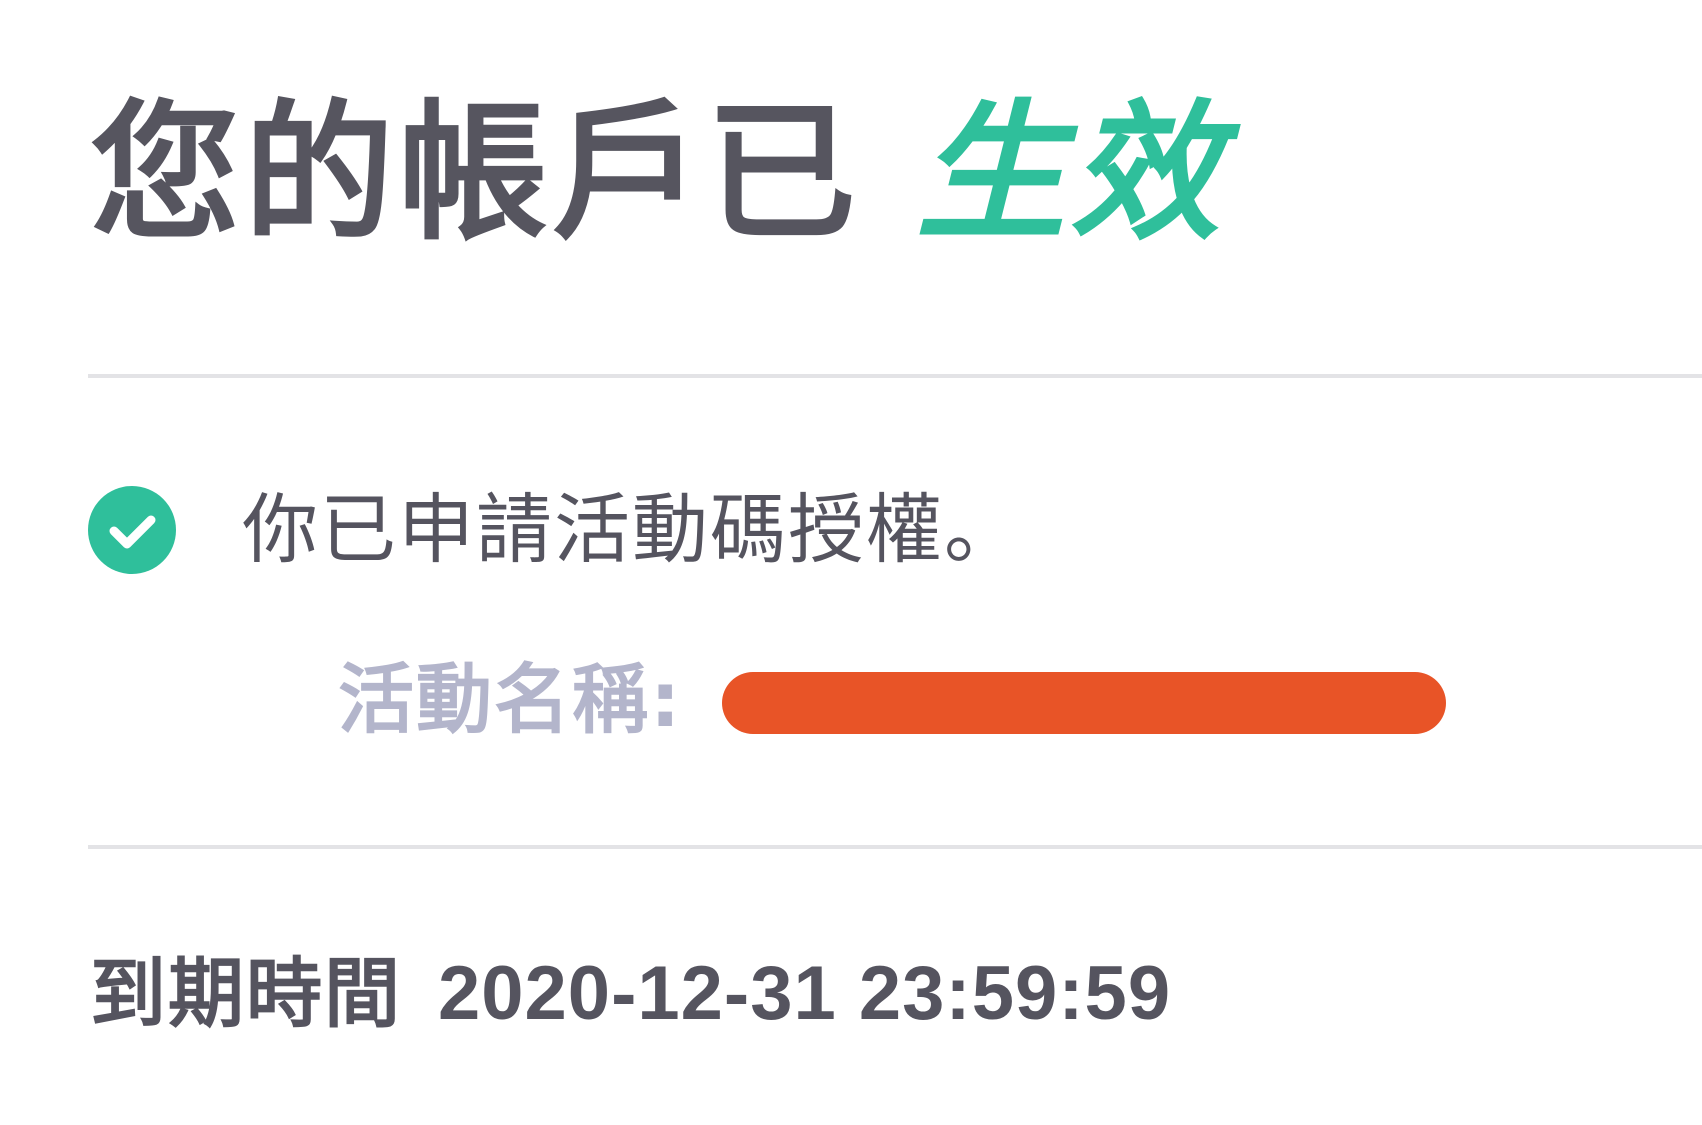 This screenshot has width=1702, height=1125. What do you see at coordinates (132, 530) in the screenshot?
I see `check-circle-icon` at bounding box center [132, 530].